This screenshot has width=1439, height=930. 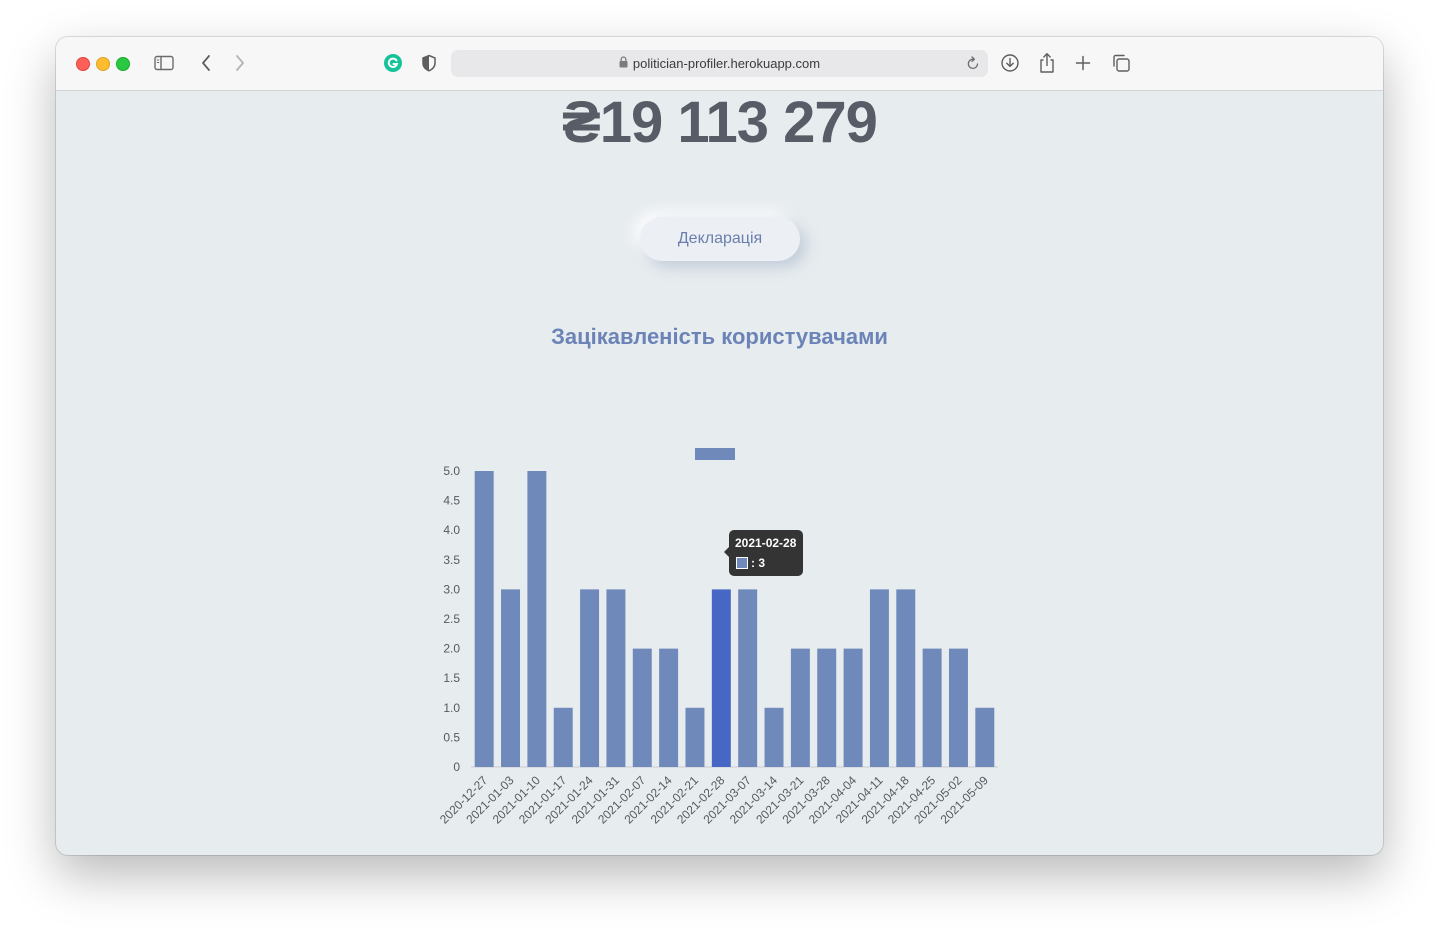 I want to click on share-icon, so click(x=1047, y=63).